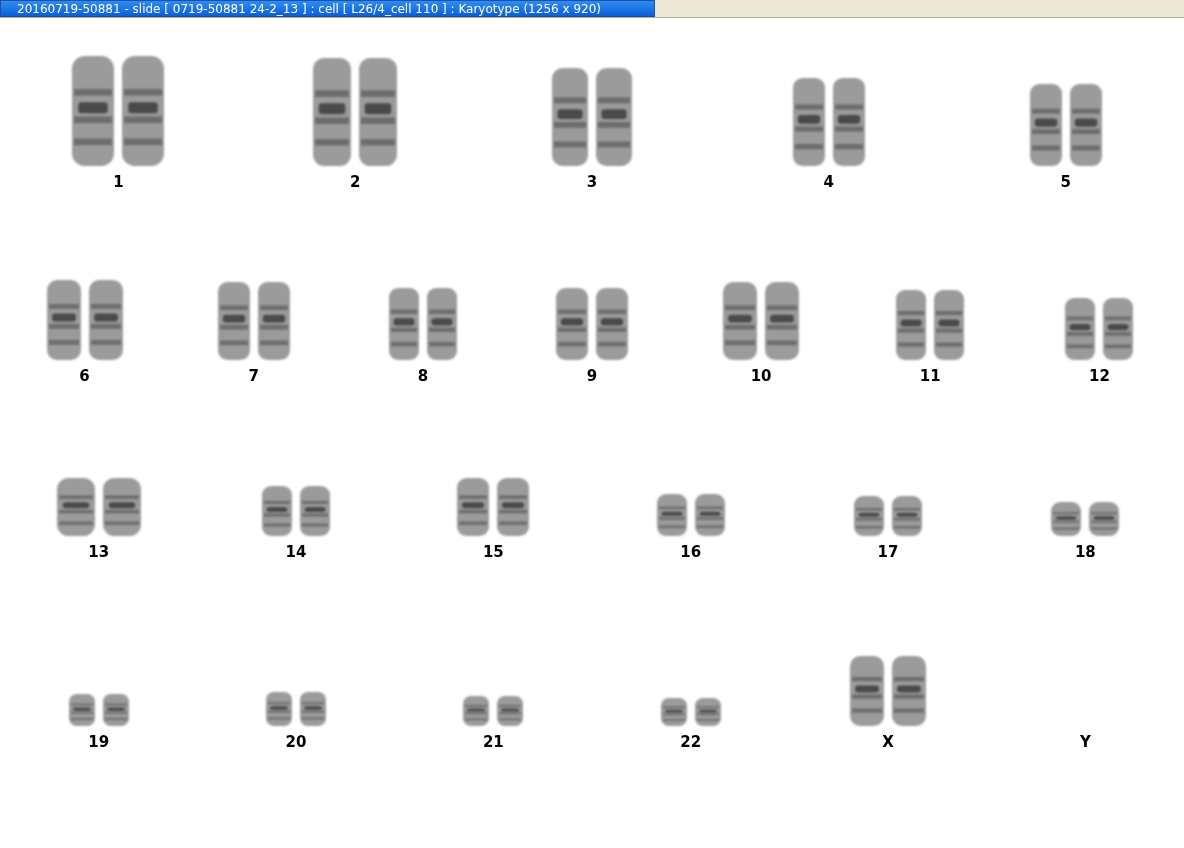  What do you see at coordinates (1085, 742) in the screenshot?
I see `chromosome-number: Y` at bounding box center [1085, 742].